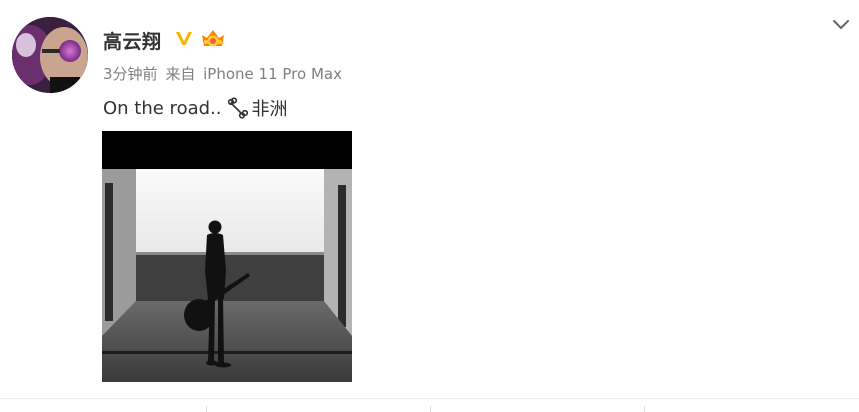 Image resolution: width=859 pixels, height=412 pixels. What do you see at coordinates (272, 74) in the screenshot?
I see `post-source: iPhone 11 Pro Max` at bounding box center [272, 74].